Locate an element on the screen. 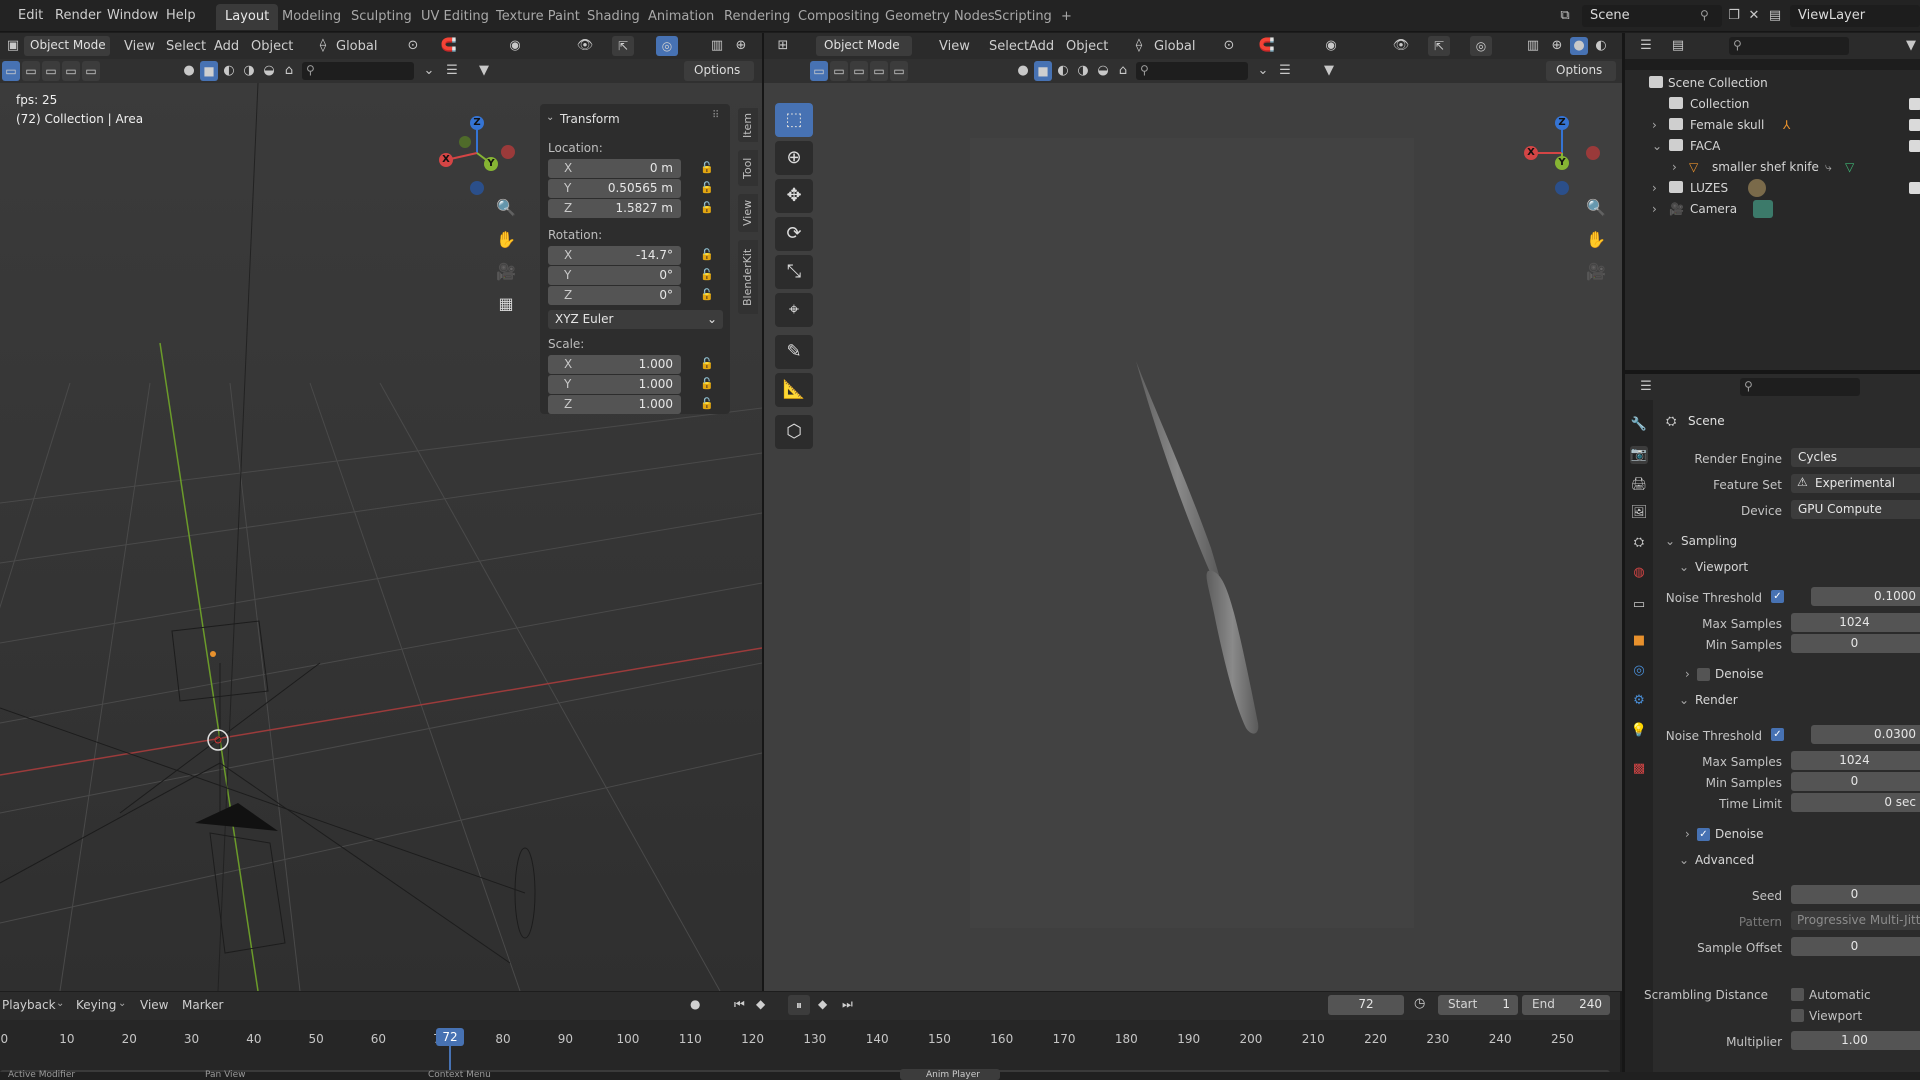 This screenshot has width=1920, height=1080. gizmo-x-icon: X is located at coordinates (1531, 153).